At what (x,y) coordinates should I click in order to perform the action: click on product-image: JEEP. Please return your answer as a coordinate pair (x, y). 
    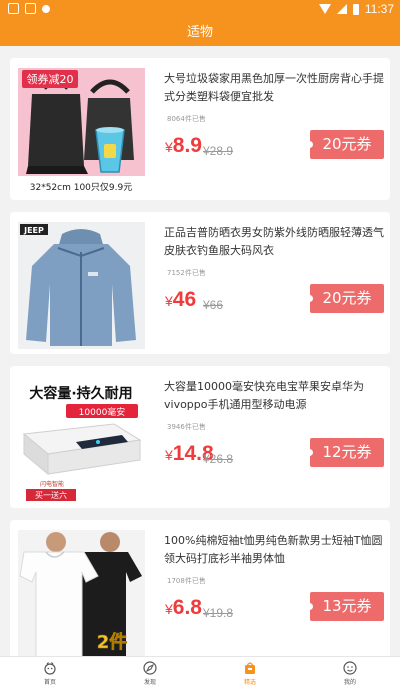
    Looking at the image, I should click on (81, 285).